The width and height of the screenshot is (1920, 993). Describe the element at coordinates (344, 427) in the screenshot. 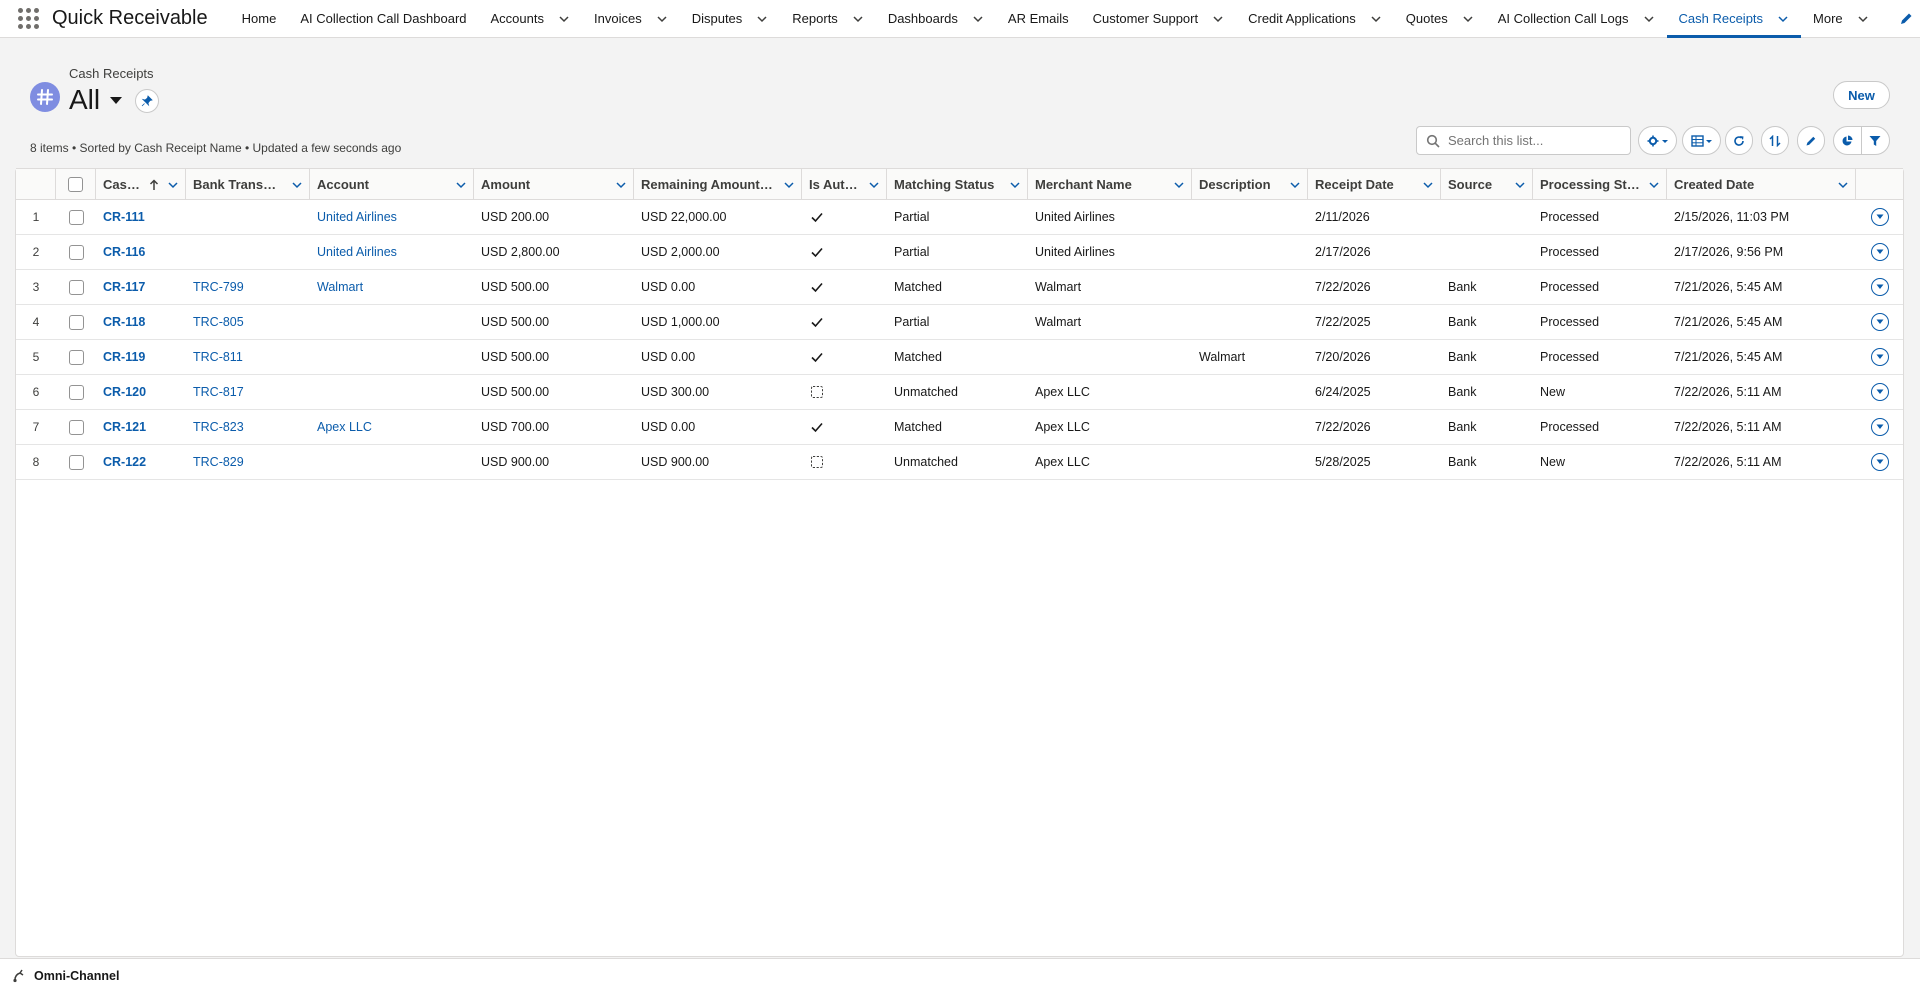

I see `account-link: Apex LLC` at that location.